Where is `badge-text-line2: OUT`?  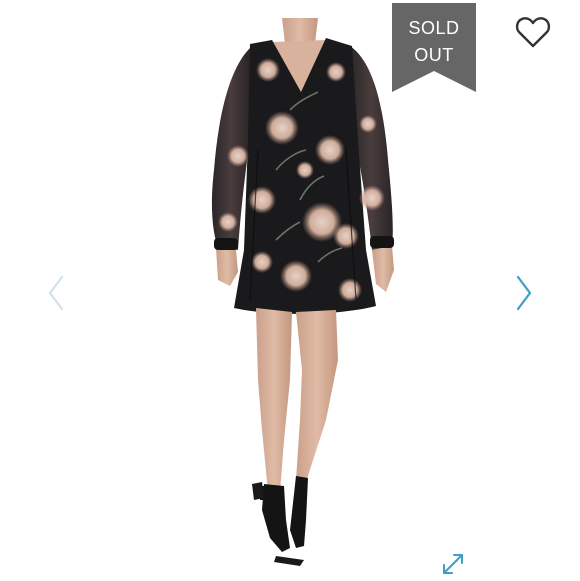 badge-text-line2: OUT is located at coordinates (434, 55).